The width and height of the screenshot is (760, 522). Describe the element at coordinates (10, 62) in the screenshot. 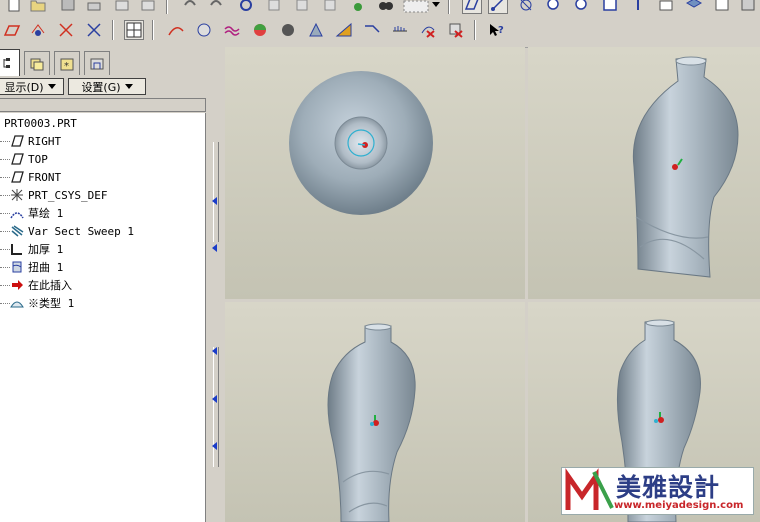

I see `tab-model-tree` at that location.